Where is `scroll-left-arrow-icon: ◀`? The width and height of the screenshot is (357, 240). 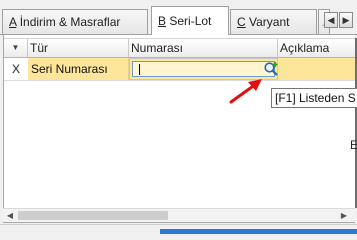
scroll-left-arrow-icon: ◀ is located at coordinates (10, 215).